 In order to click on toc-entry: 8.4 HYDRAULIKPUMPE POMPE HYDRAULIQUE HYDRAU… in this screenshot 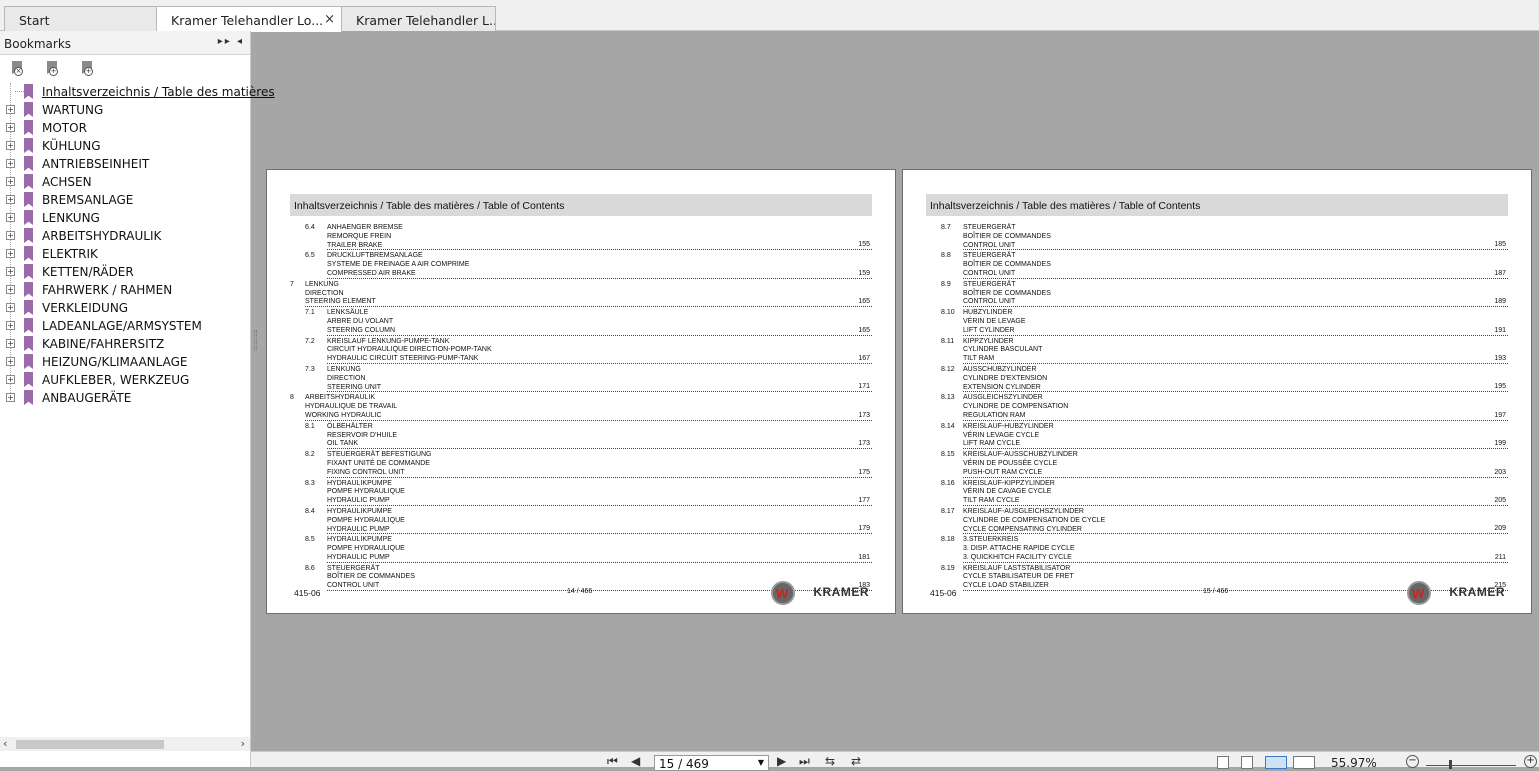, I will do `click(581, 521)`.